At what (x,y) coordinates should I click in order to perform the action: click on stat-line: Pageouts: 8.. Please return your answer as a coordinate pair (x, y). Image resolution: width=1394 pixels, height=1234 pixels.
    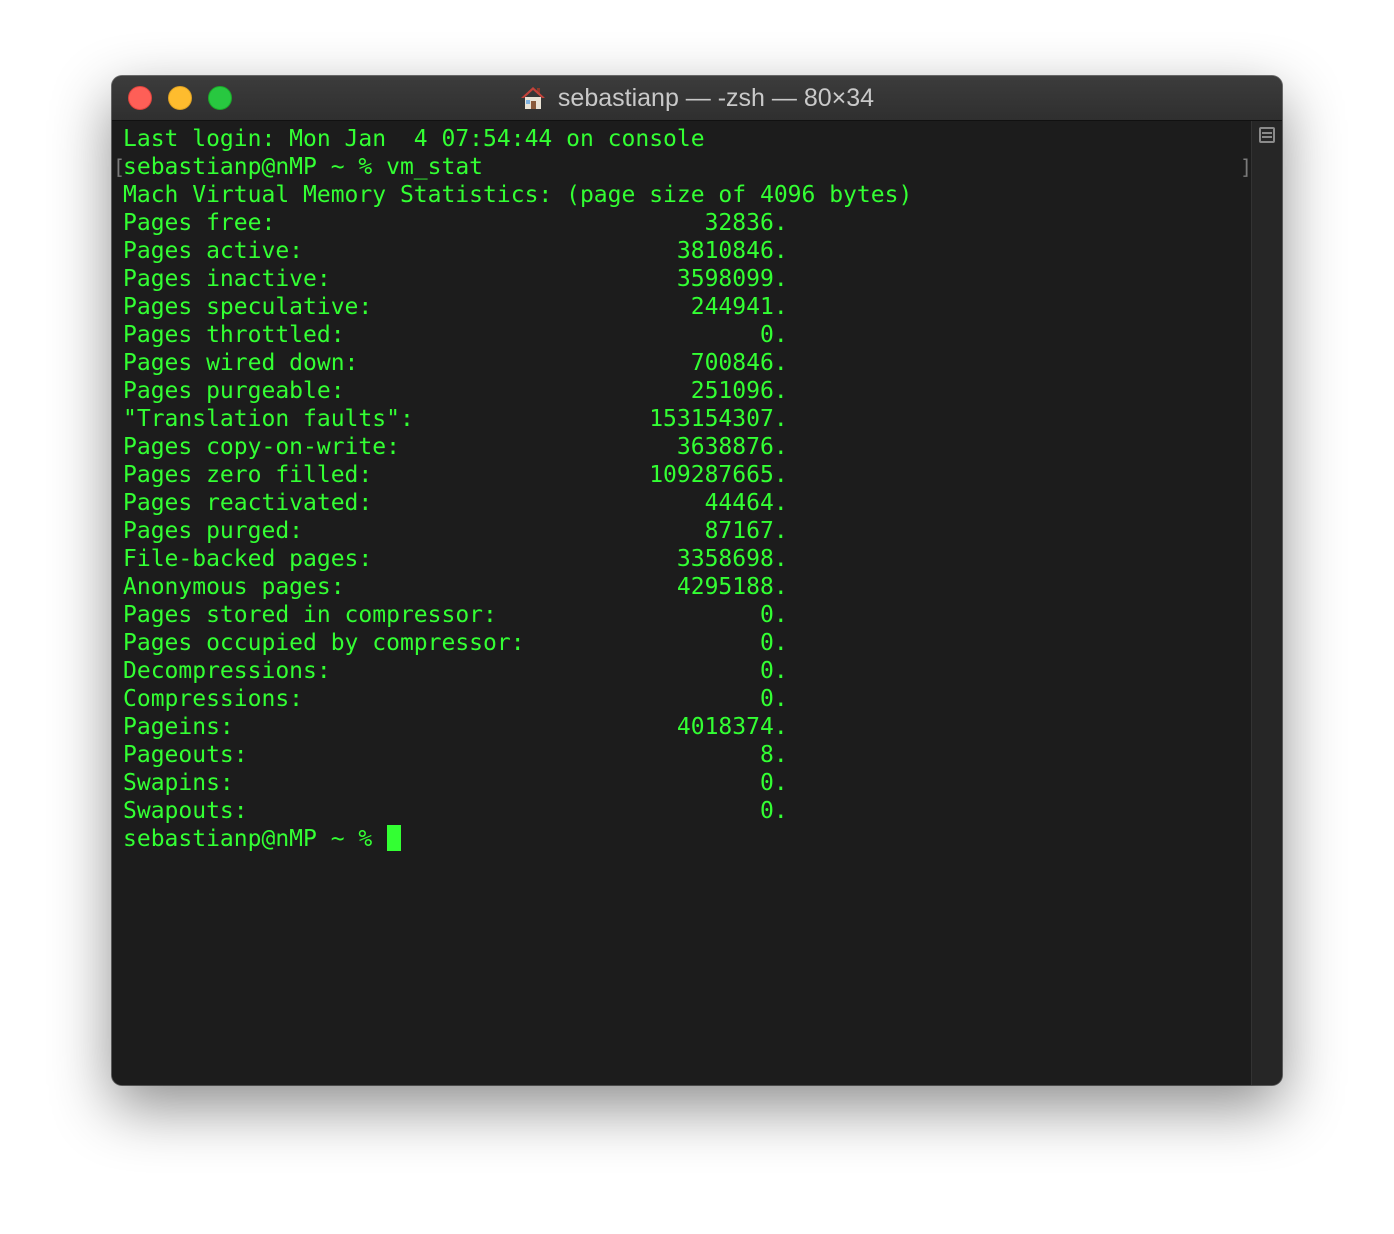
    Looking at the image, I should click on (455, 755).